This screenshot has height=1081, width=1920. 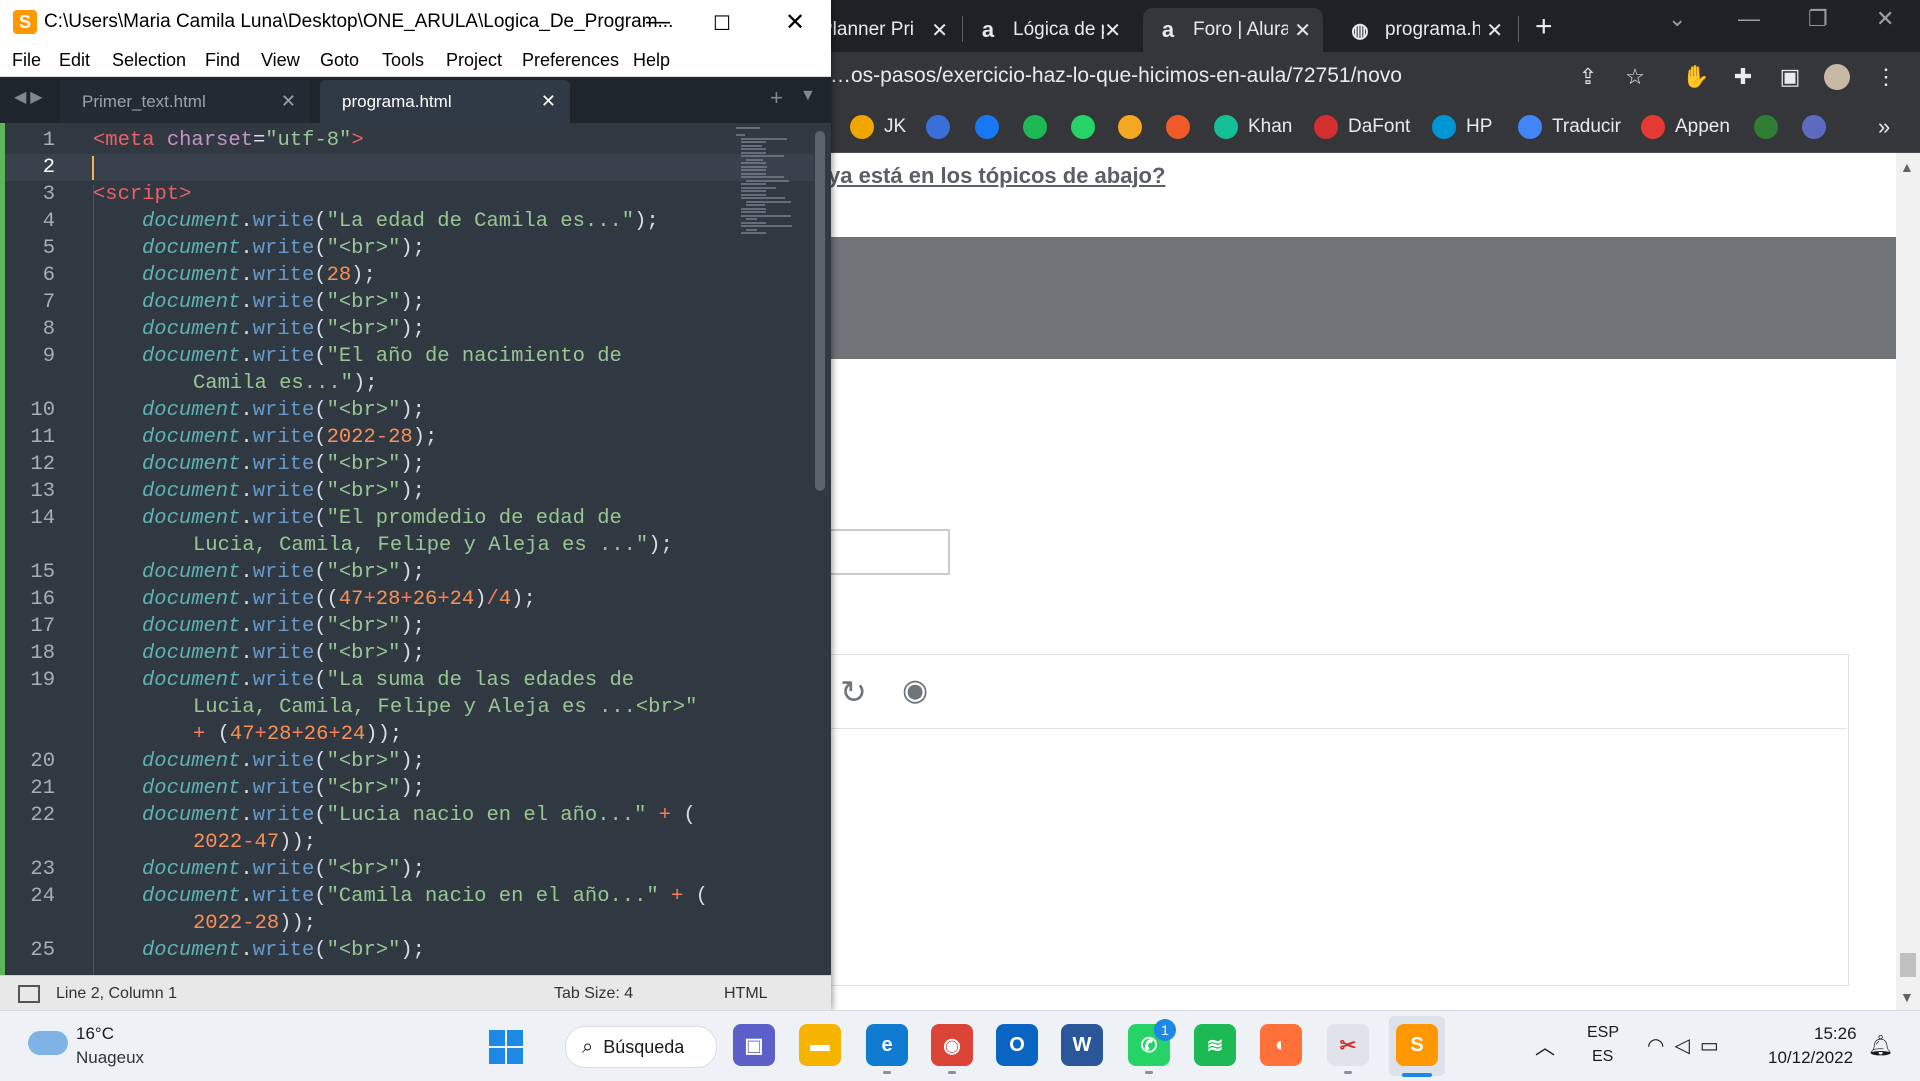 I want to click on cloud-icon, so click(x=48, y=1043).